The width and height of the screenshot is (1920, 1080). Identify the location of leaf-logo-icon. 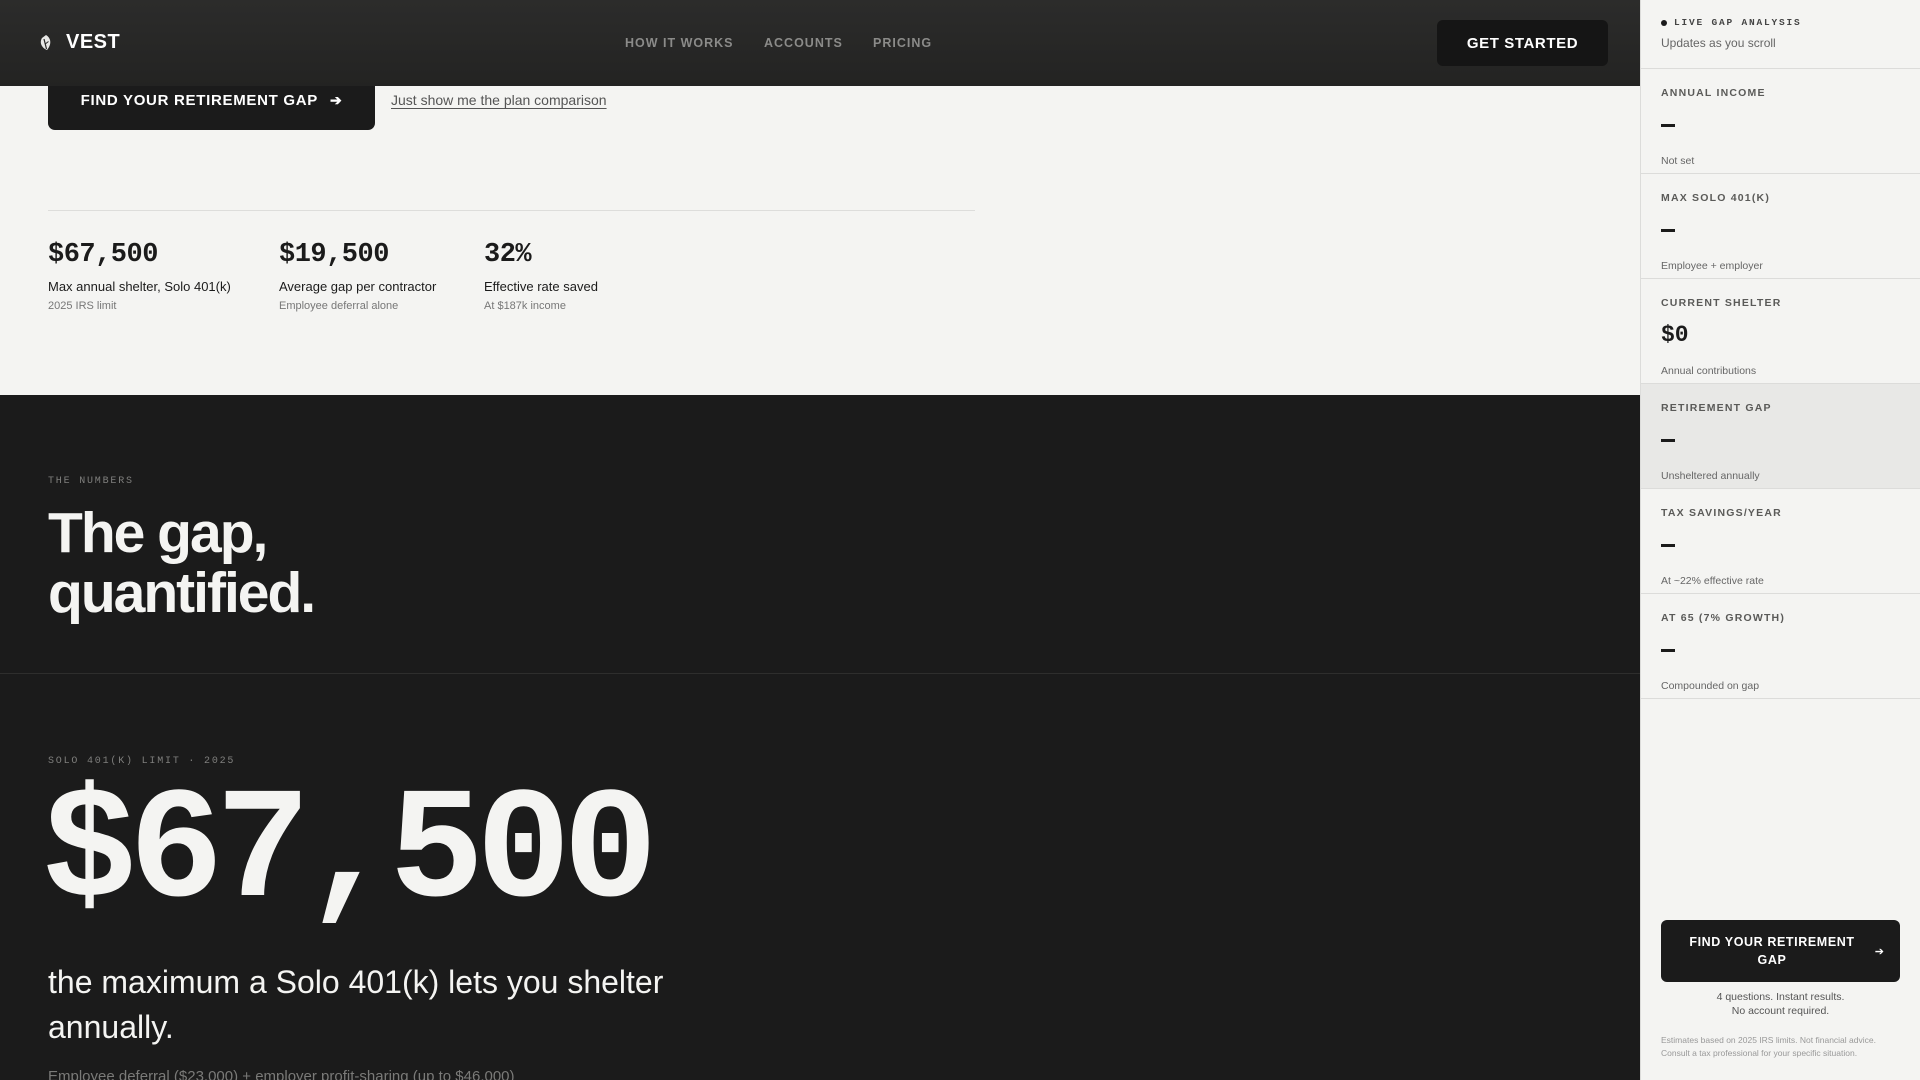
(45, 42).